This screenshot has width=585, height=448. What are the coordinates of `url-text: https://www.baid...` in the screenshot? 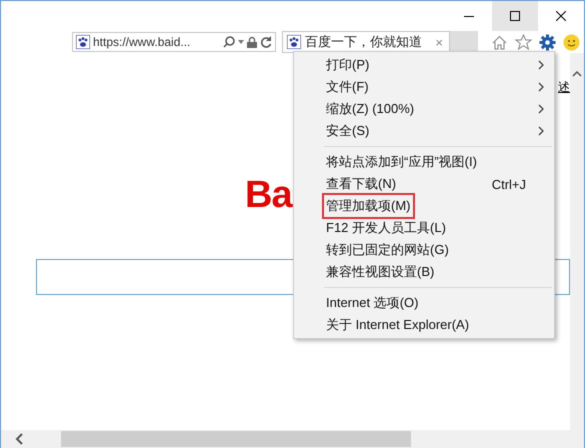 It's located at (142, 42).